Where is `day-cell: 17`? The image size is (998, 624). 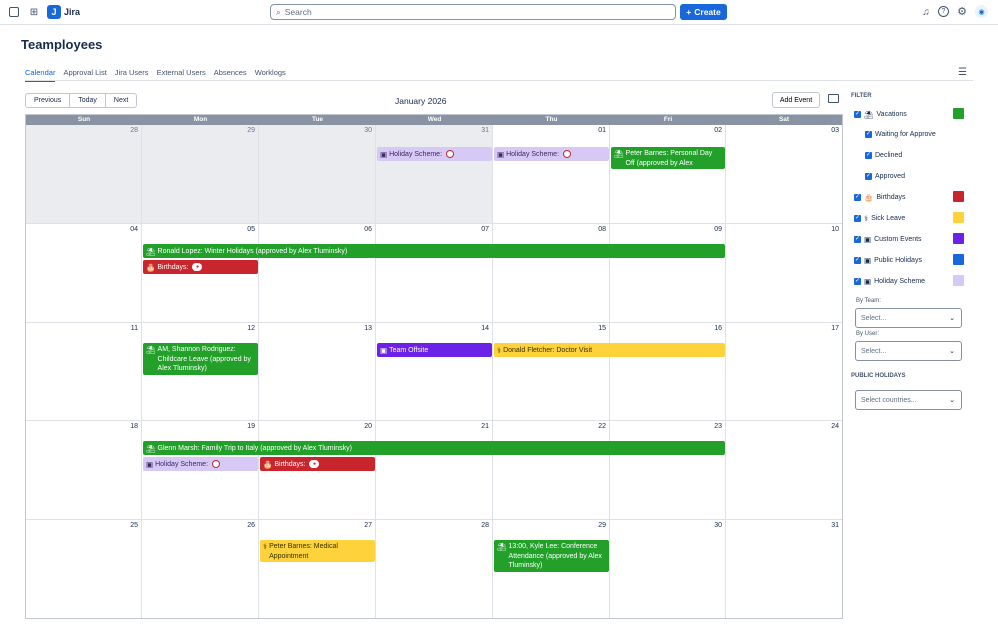
day-cell: 17 is located at coordinates (784, 372).